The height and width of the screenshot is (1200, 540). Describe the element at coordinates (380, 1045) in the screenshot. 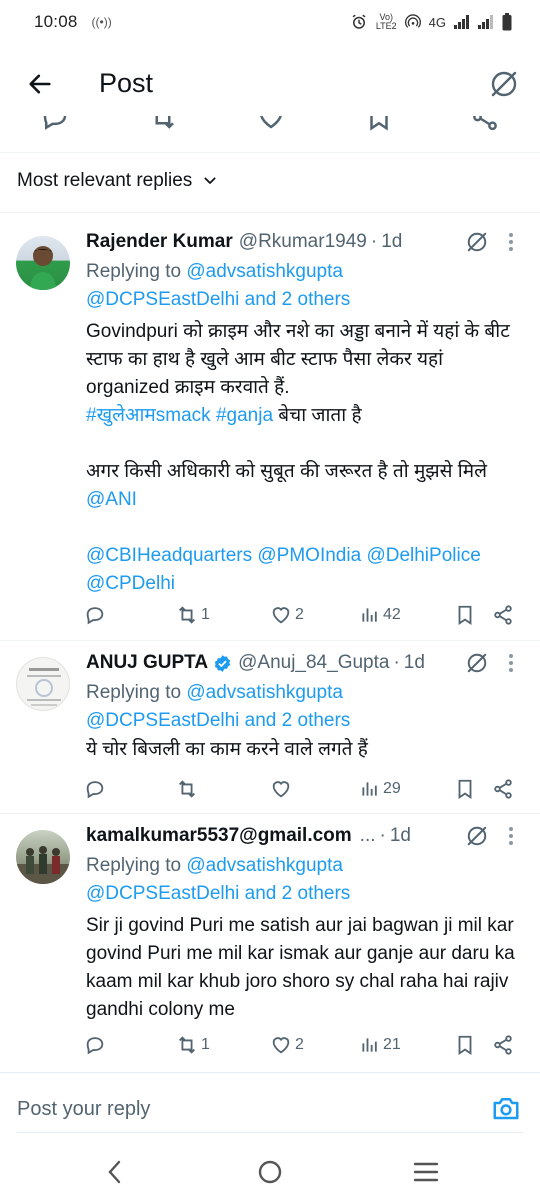

I see `views-button: 21` at that location.